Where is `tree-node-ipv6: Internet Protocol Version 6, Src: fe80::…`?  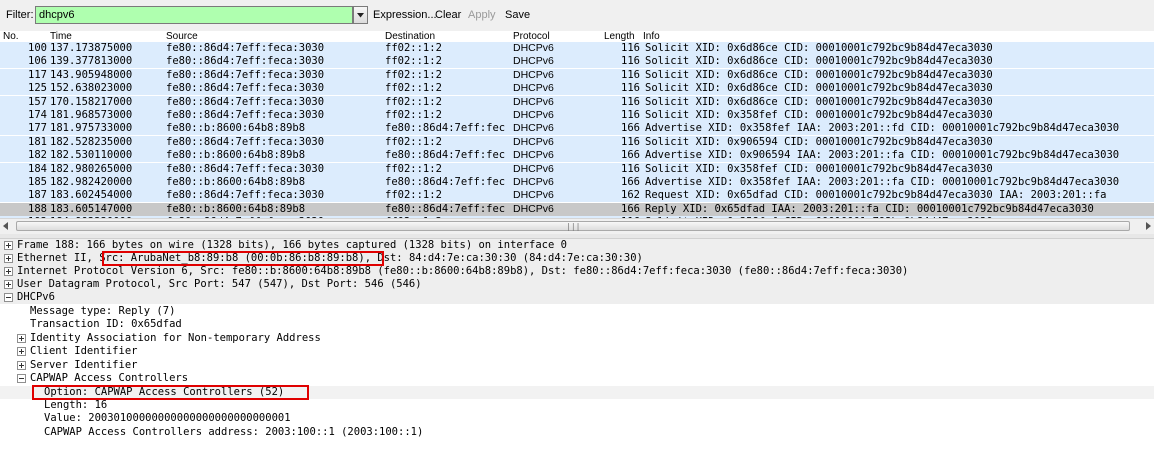
tree-node-ipv6: Internet Protocol Version 6, Src: fe80::… is located at coordinates (577, 271).